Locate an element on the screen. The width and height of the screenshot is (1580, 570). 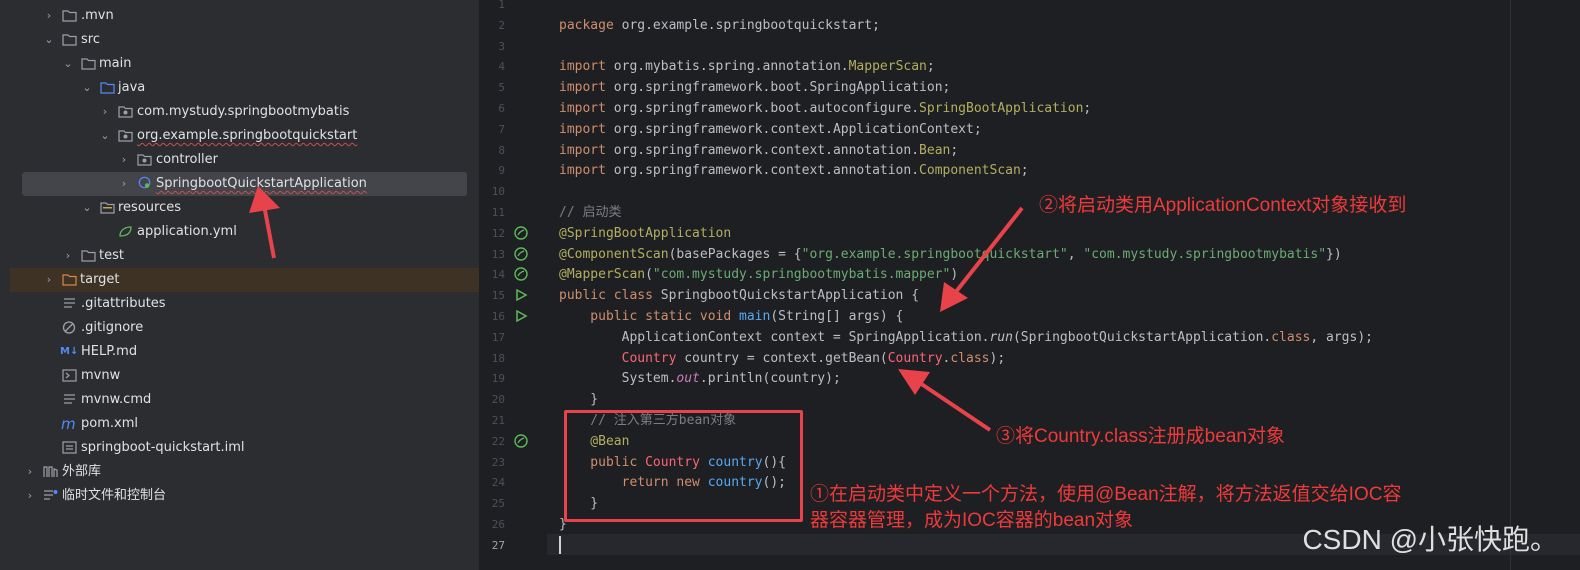
annotation-note-1-line2: 器容器管理，成为IOC容器的bean对象 is located at coordinates (972, 520).